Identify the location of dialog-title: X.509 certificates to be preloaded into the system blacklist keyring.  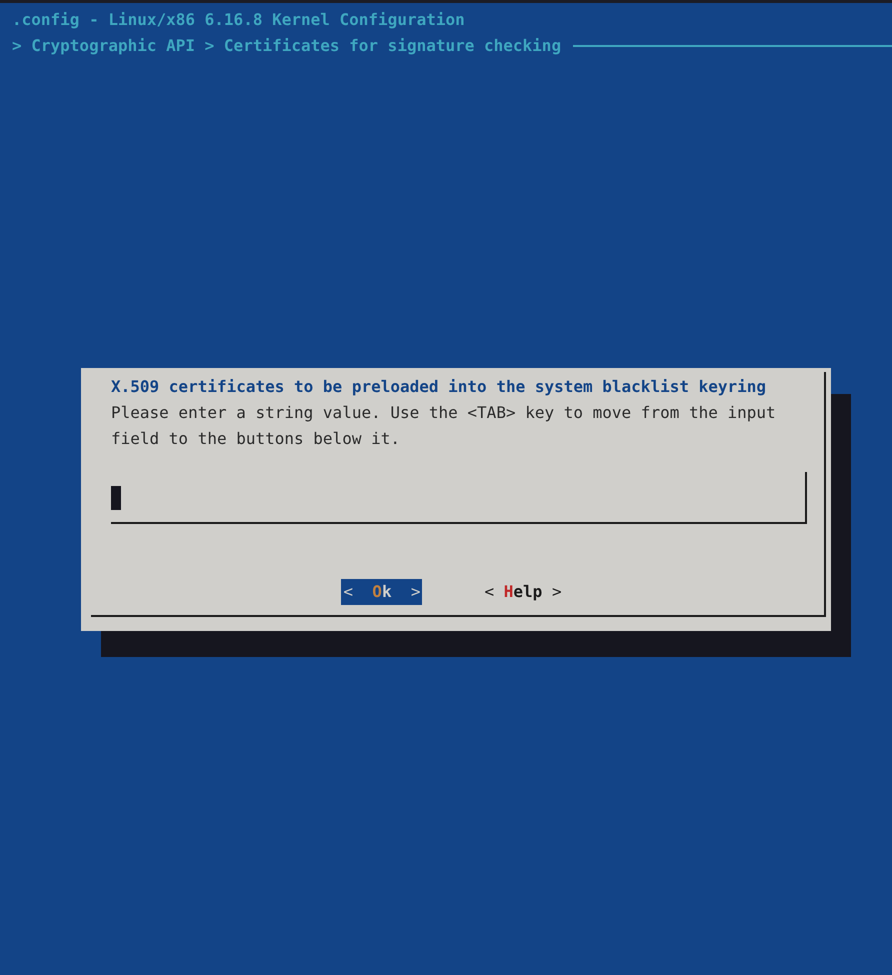
(439, 387).